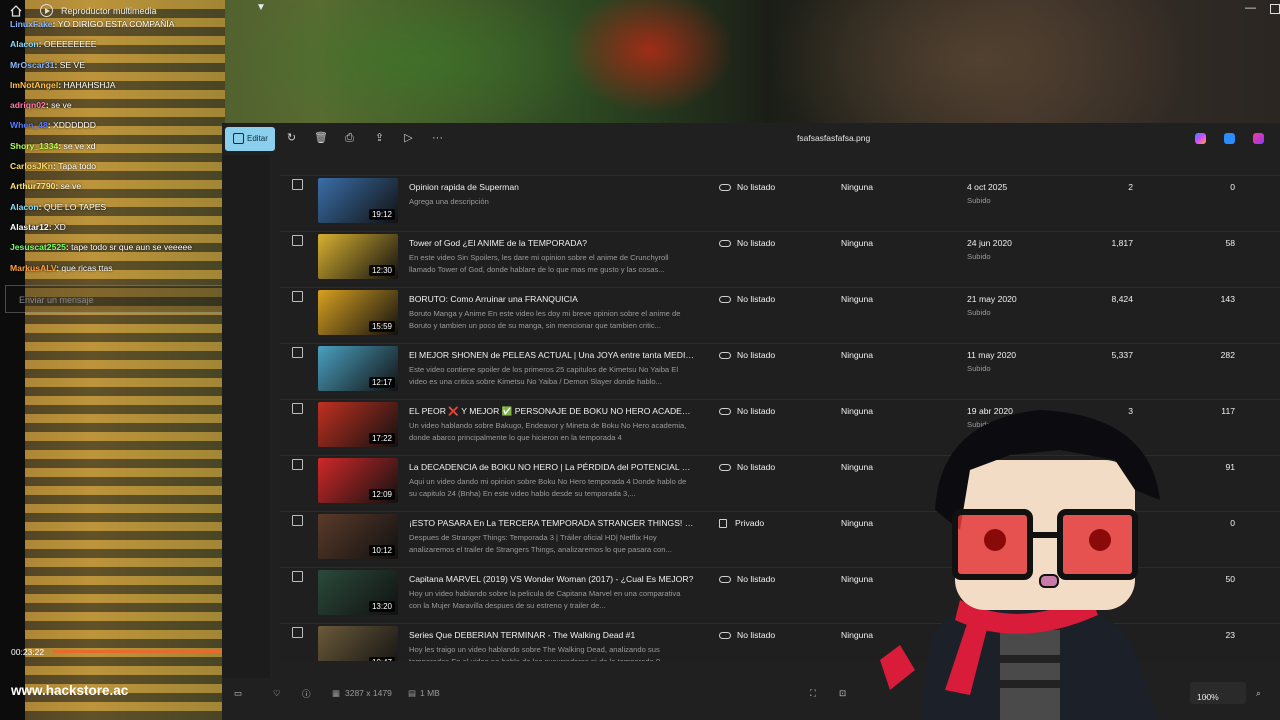  Describe the element at coordinates (46, 10) in the screenshot. I see `media-player-app-icon` at that location.